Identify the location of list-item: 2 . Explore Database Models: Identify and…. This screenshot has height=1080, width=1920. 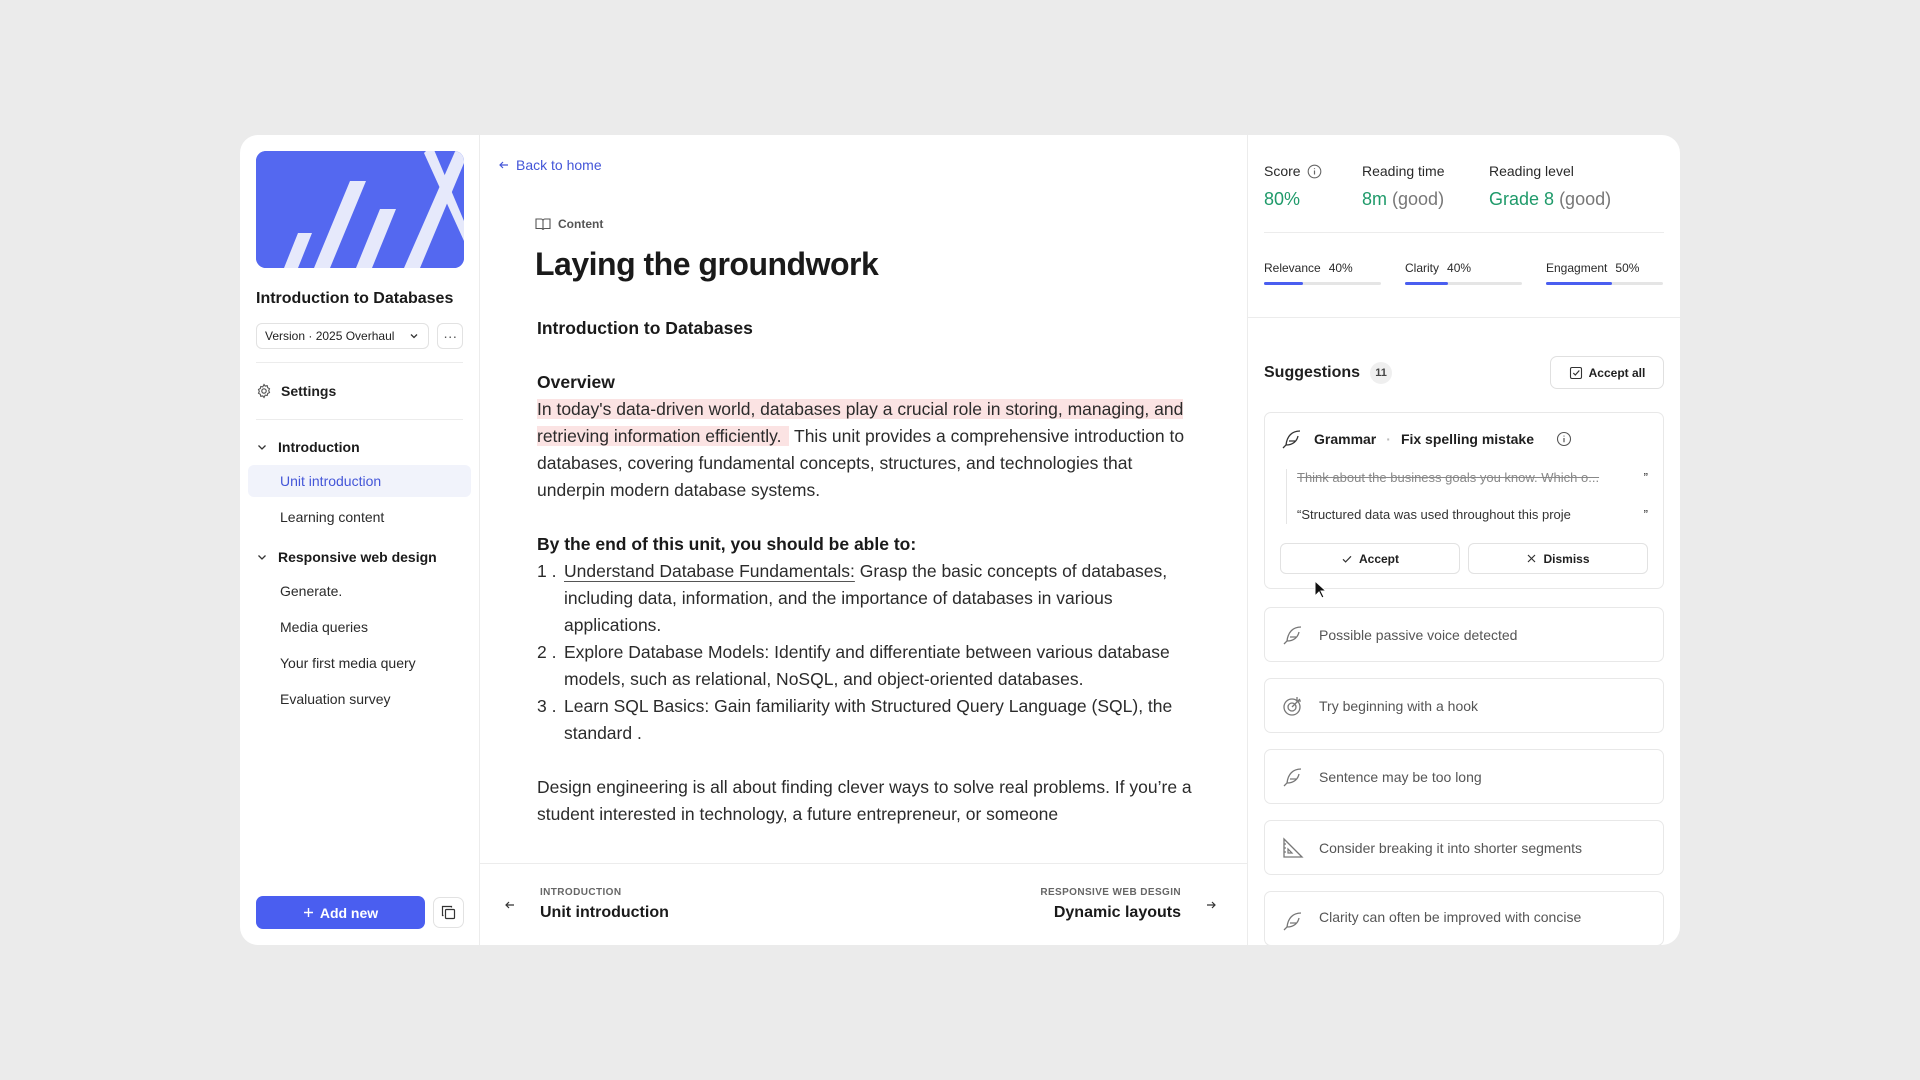
(867, 666).